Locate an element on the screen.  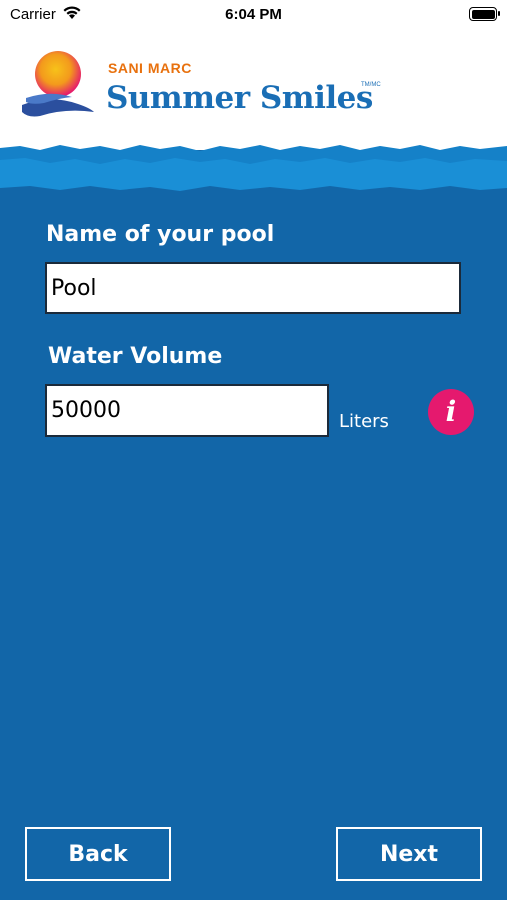
info-button: i is located at coordinates (451, 412).